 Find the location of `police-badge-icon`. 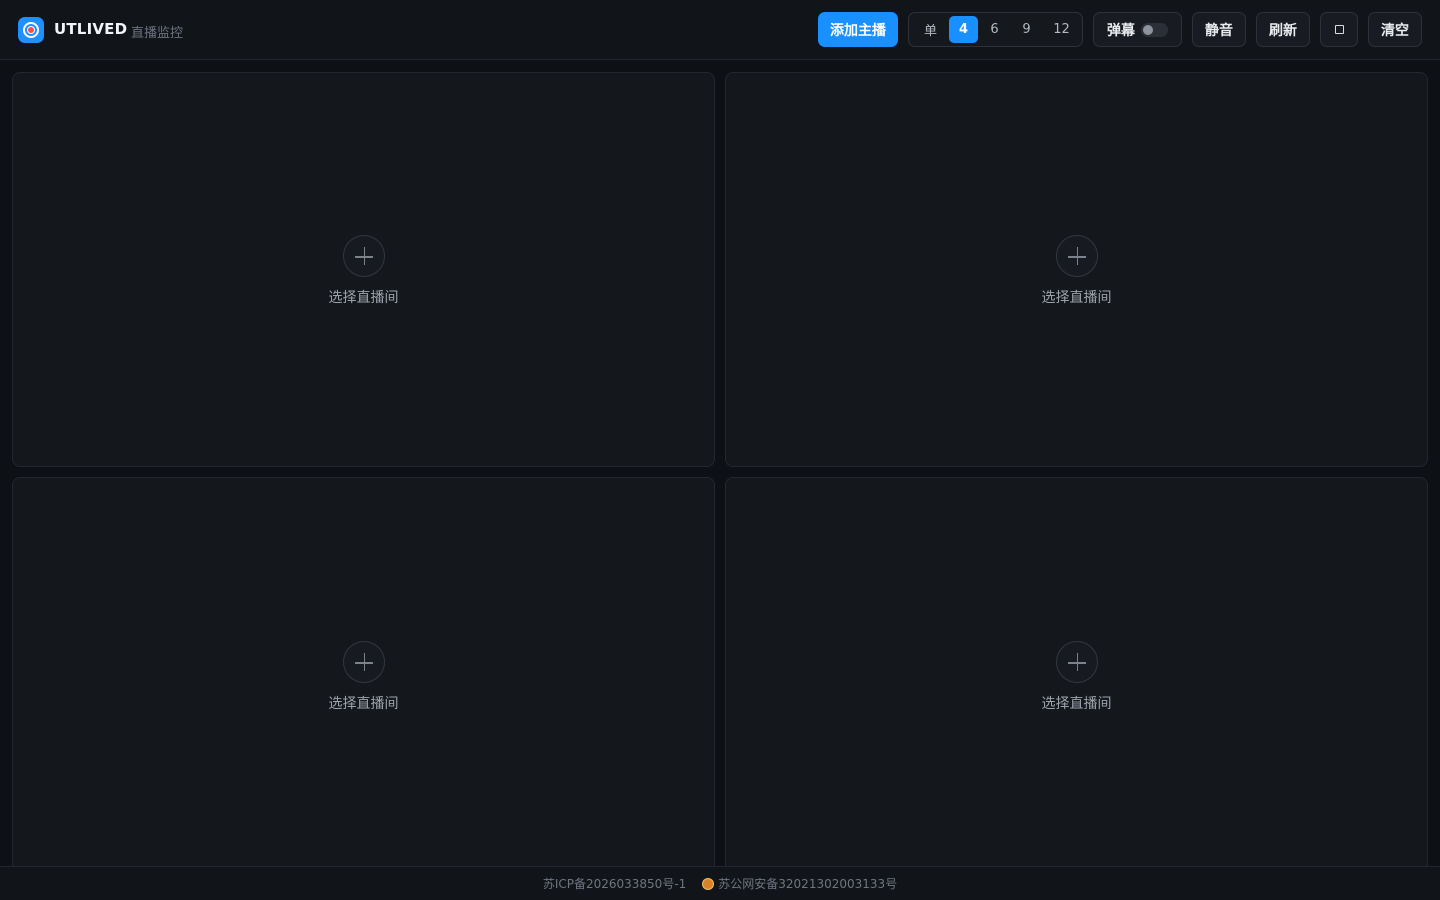

police-badge-icon is located at coordinates (708, 883).